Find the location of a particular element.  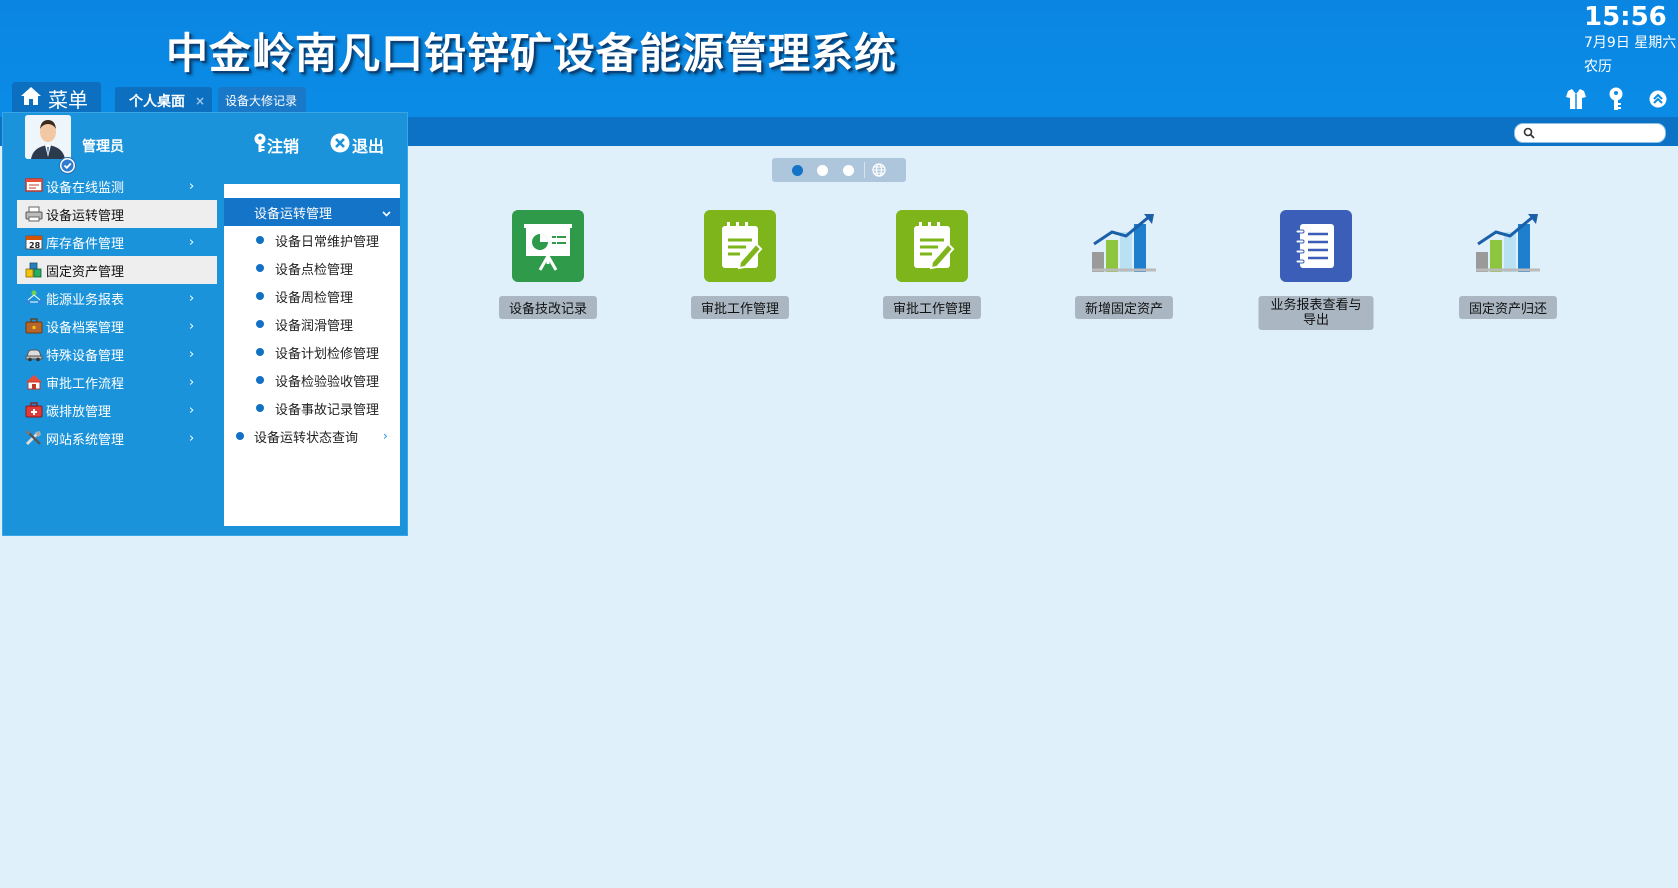

menu-item-label: 设备在线监测 is located at coordinates (85, 188).